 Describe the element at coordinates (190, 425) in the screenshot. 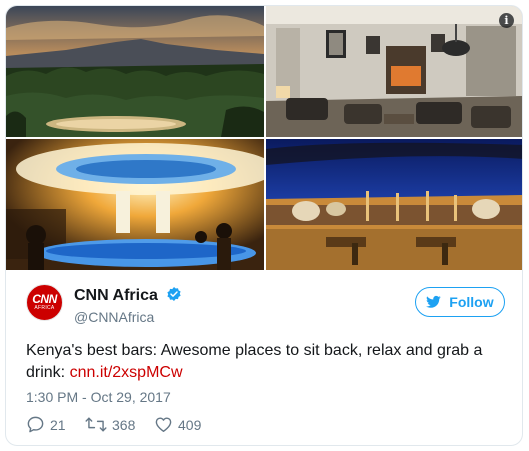

I see `like-count: 409` at that location.